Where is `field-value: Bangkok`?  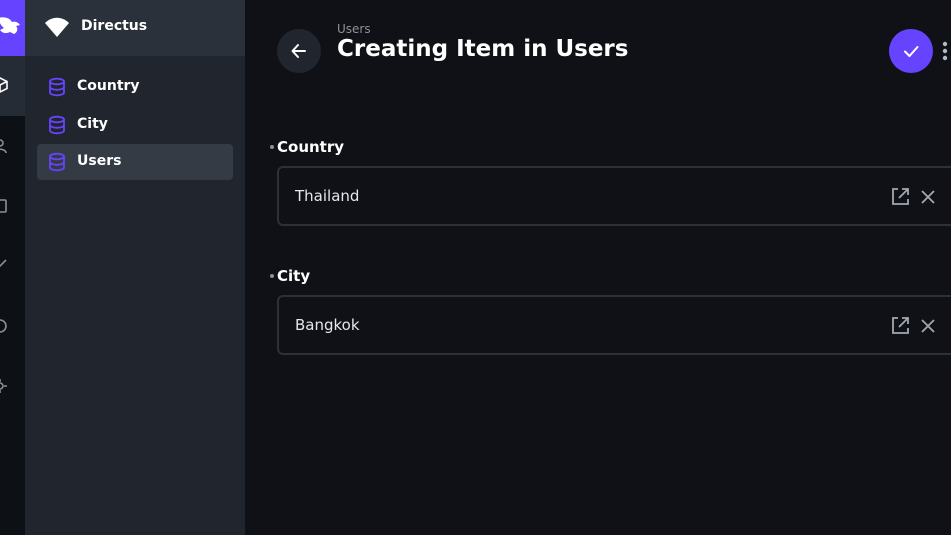
field-value: Bangkok is located at coordinates (327, 325).